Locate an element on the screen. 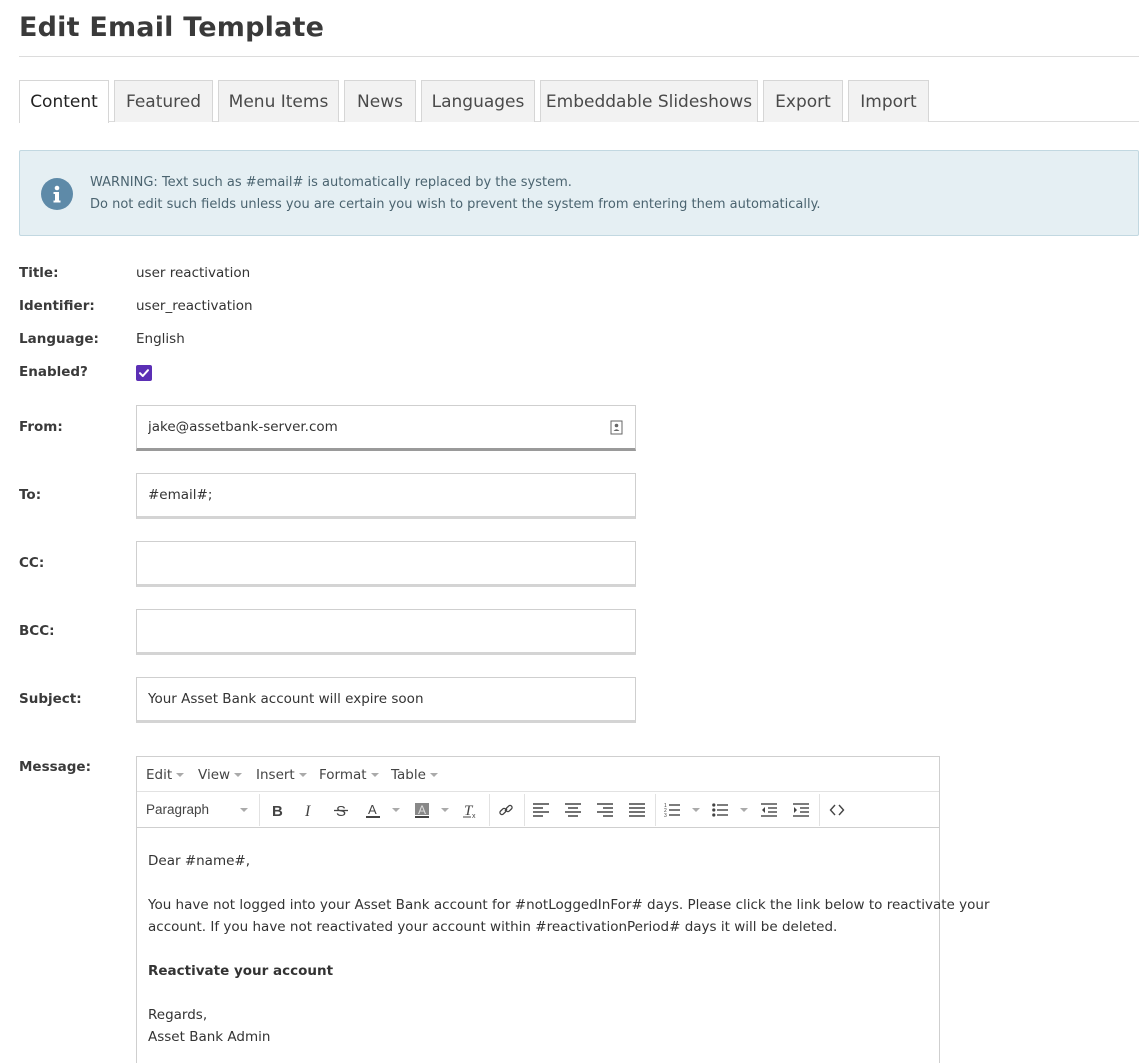  tab-label: News is located at coordinates (380, 101).